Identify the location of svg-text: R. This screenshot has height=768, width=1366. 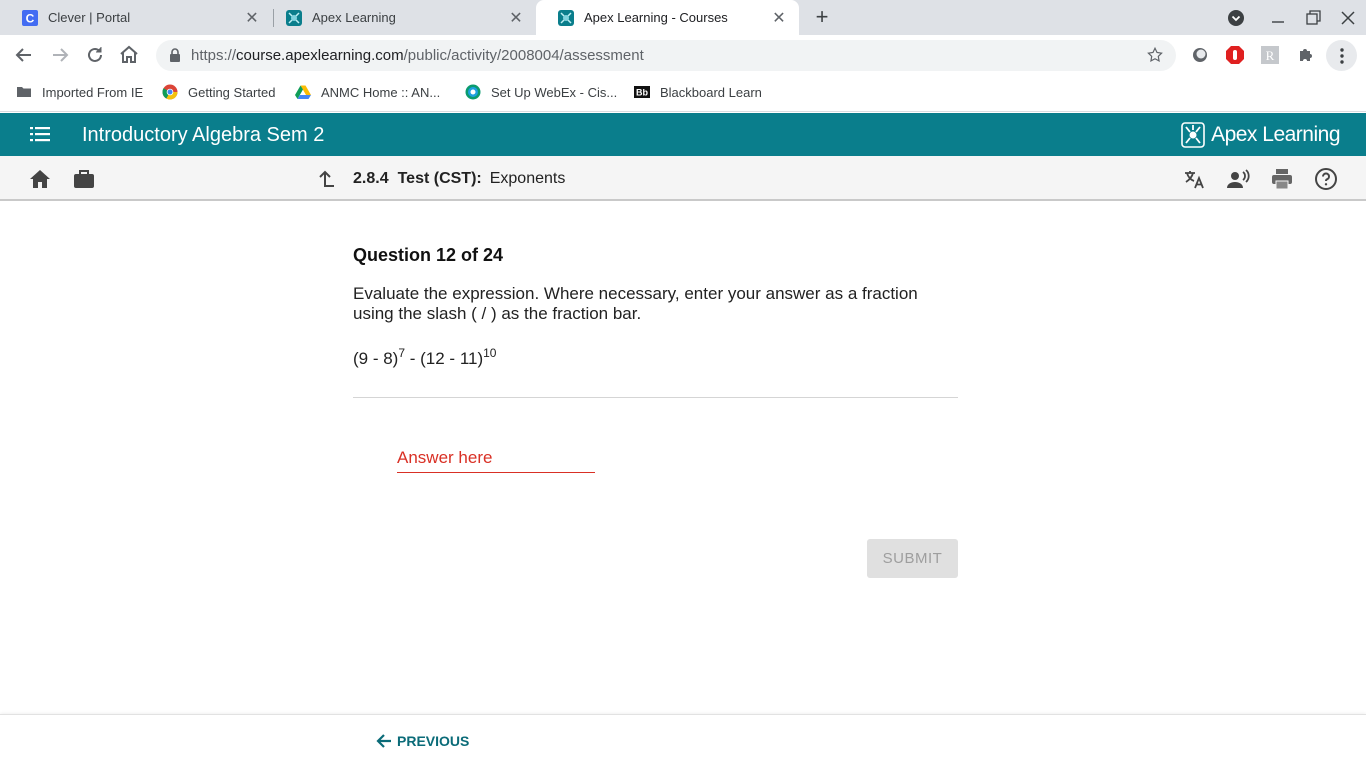
(1270, 55).